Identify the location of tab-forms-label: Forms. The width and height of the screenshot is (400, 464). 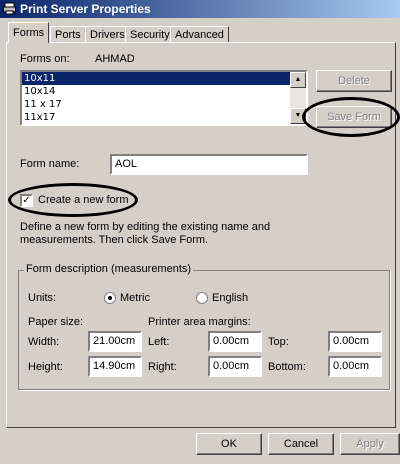
(29, 33).